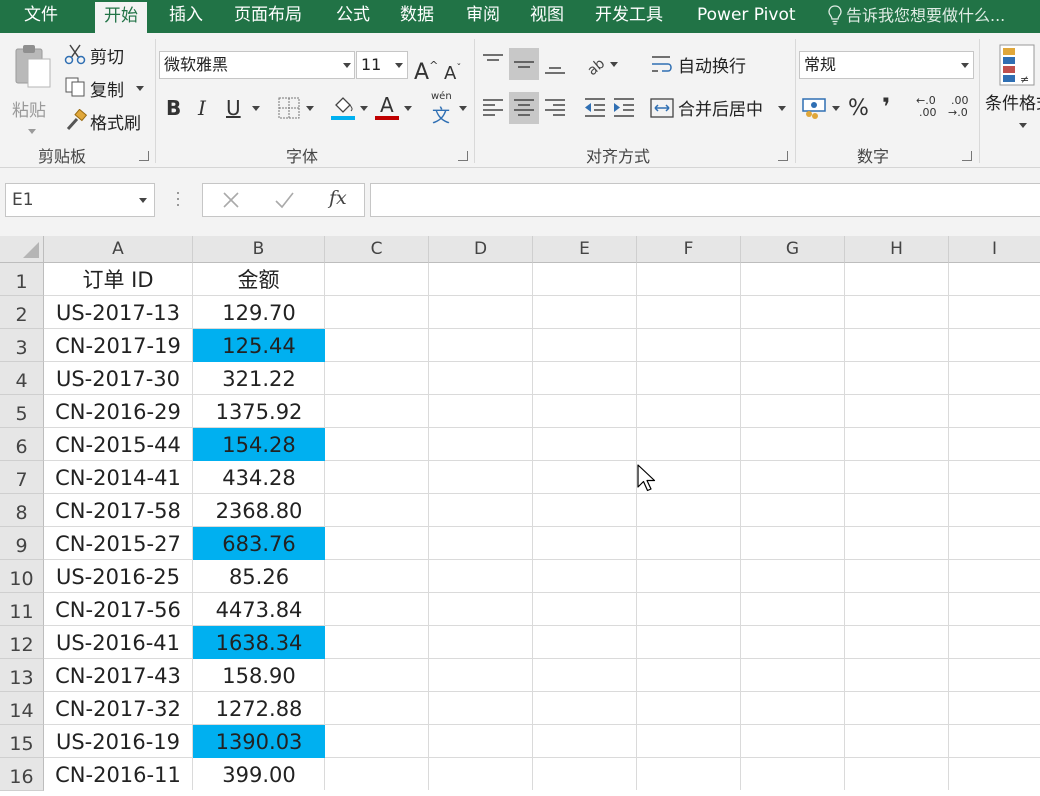 The width and height of the screenshot is (1040, 796). What do you see at coordinates (259, 378) in the screenshot?
I see `cell-b: 321.22` at bounding box center [259, 378].